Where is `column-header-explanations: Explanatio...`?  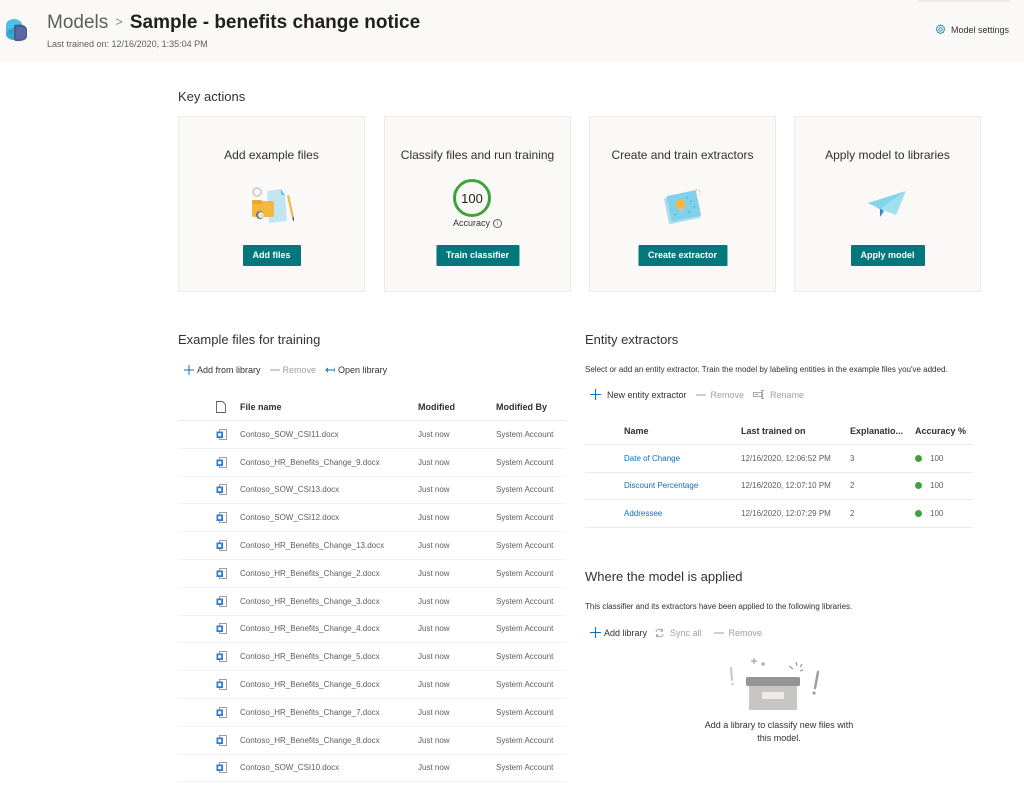
column-header-explanations: Explanatio... is located at coordinates (882, 431).